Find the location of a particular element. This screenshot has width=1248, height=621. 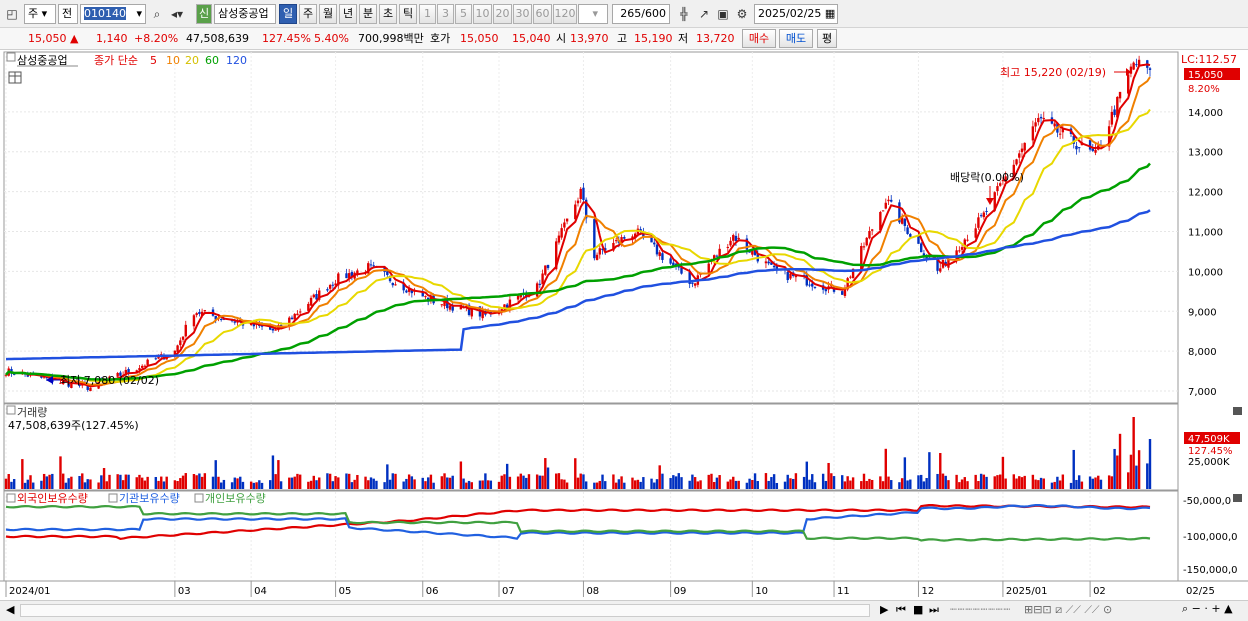

tab-tick: 틱 is located at coordinates (408, 14).